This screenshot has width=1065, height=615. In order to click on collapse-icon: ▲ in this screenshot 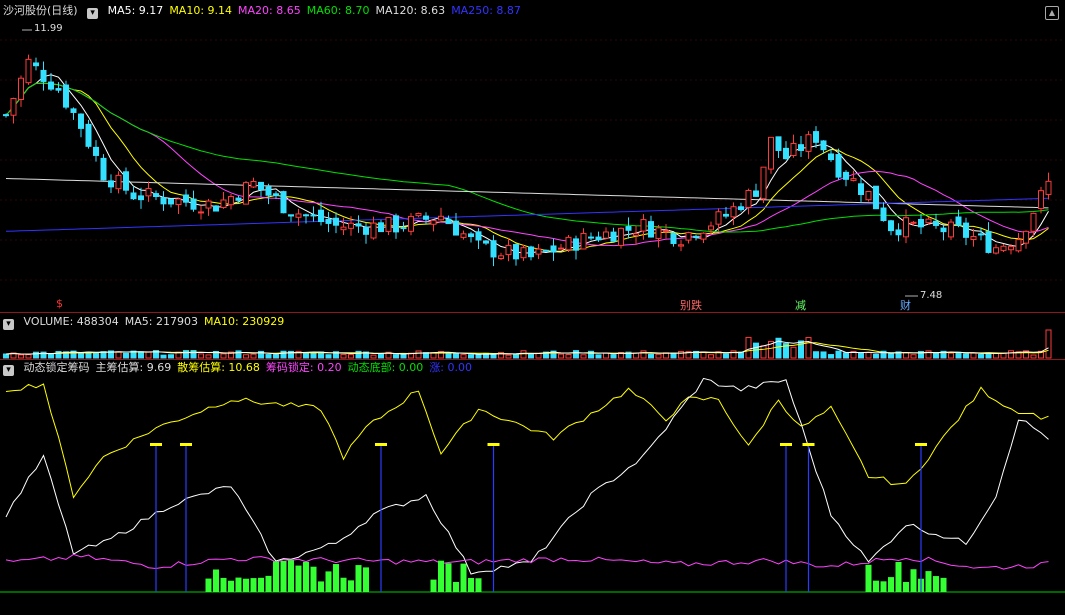, I will do `click(1052, 13)`.